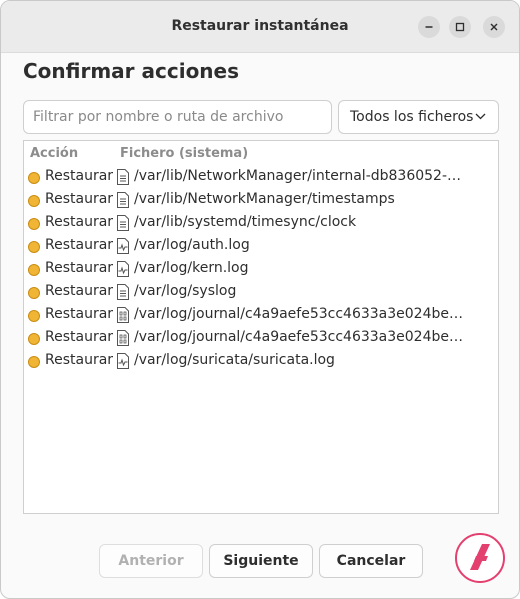 This screenshot has height=599, width=520. I want to click on page-heading: Confirmar acciones, so click(131, 71).